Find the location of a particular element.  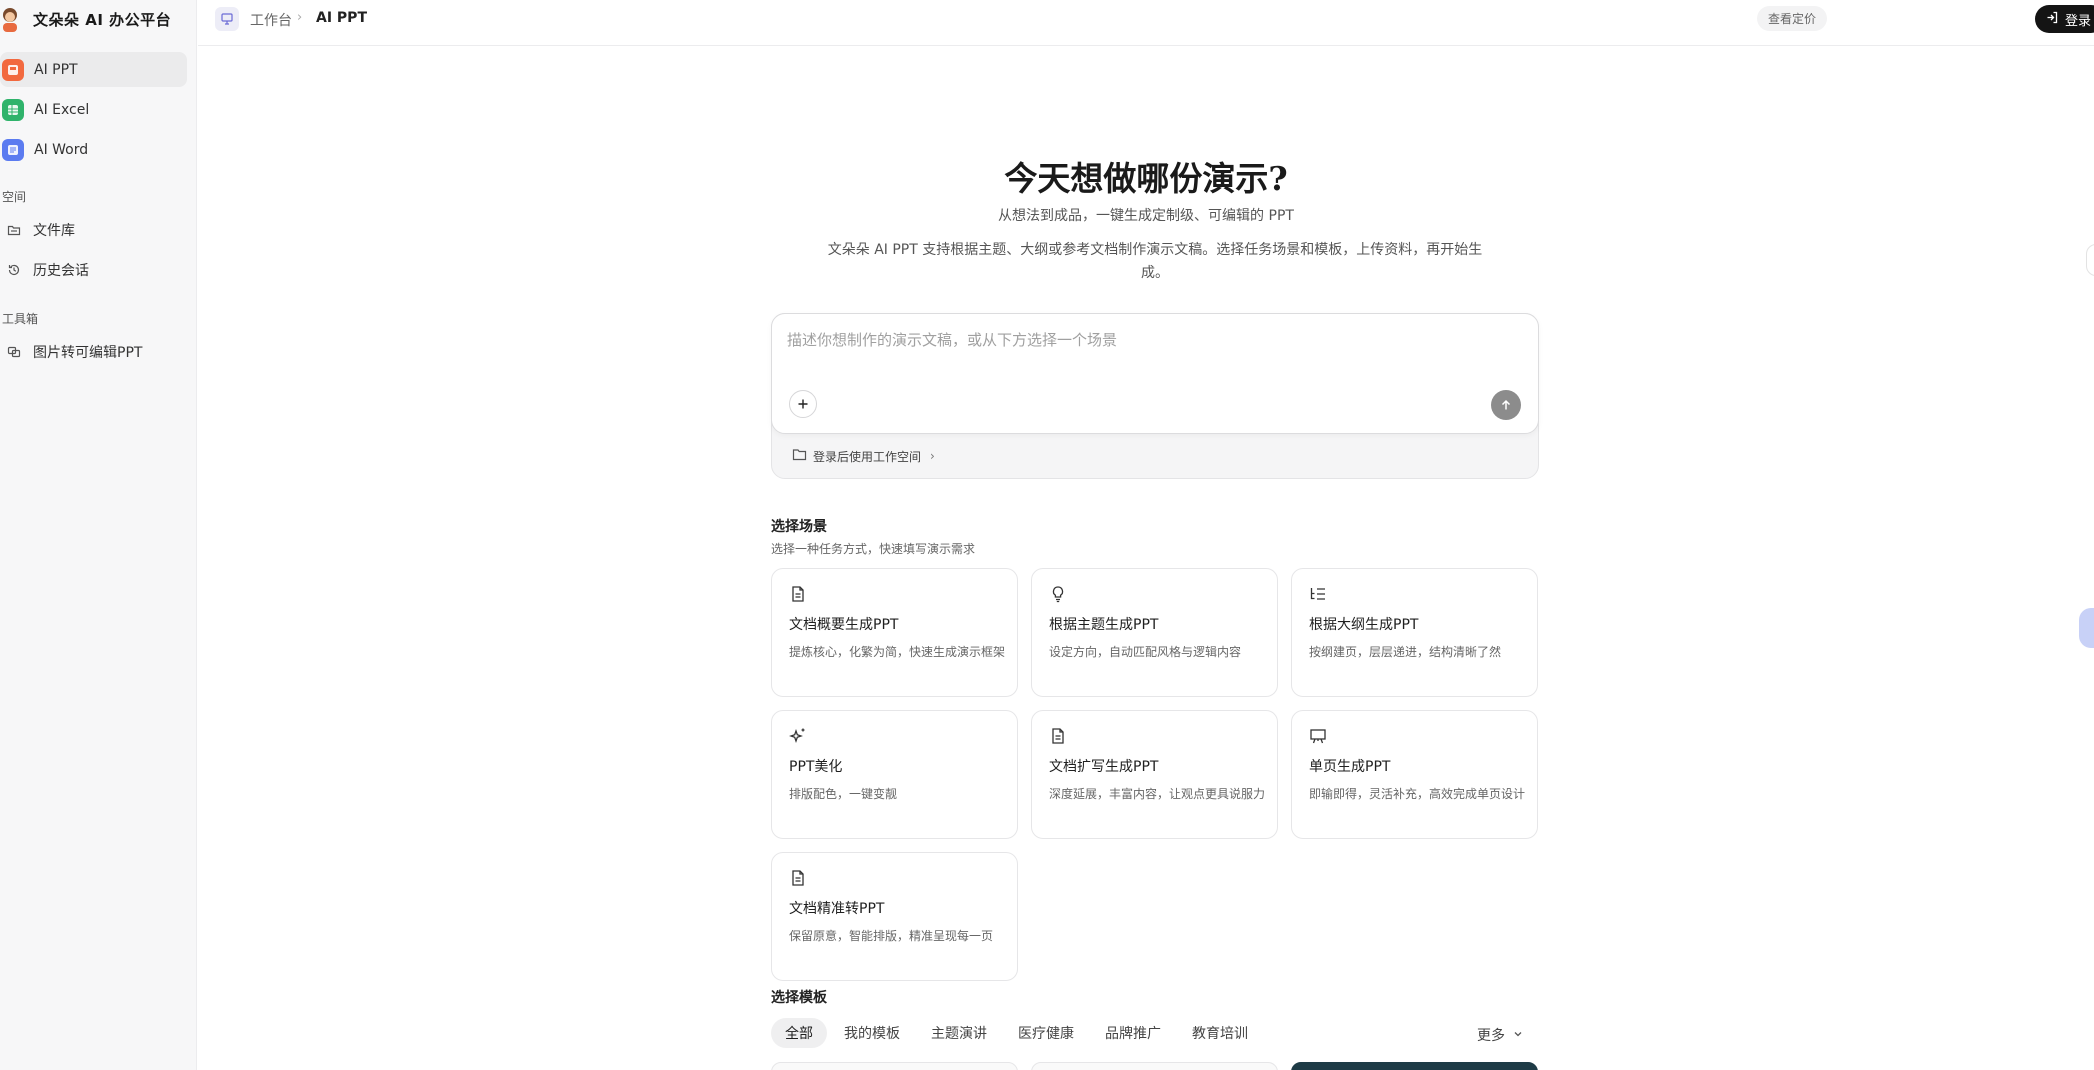

arrow-up-icon is located at coordinates (1506, 405).